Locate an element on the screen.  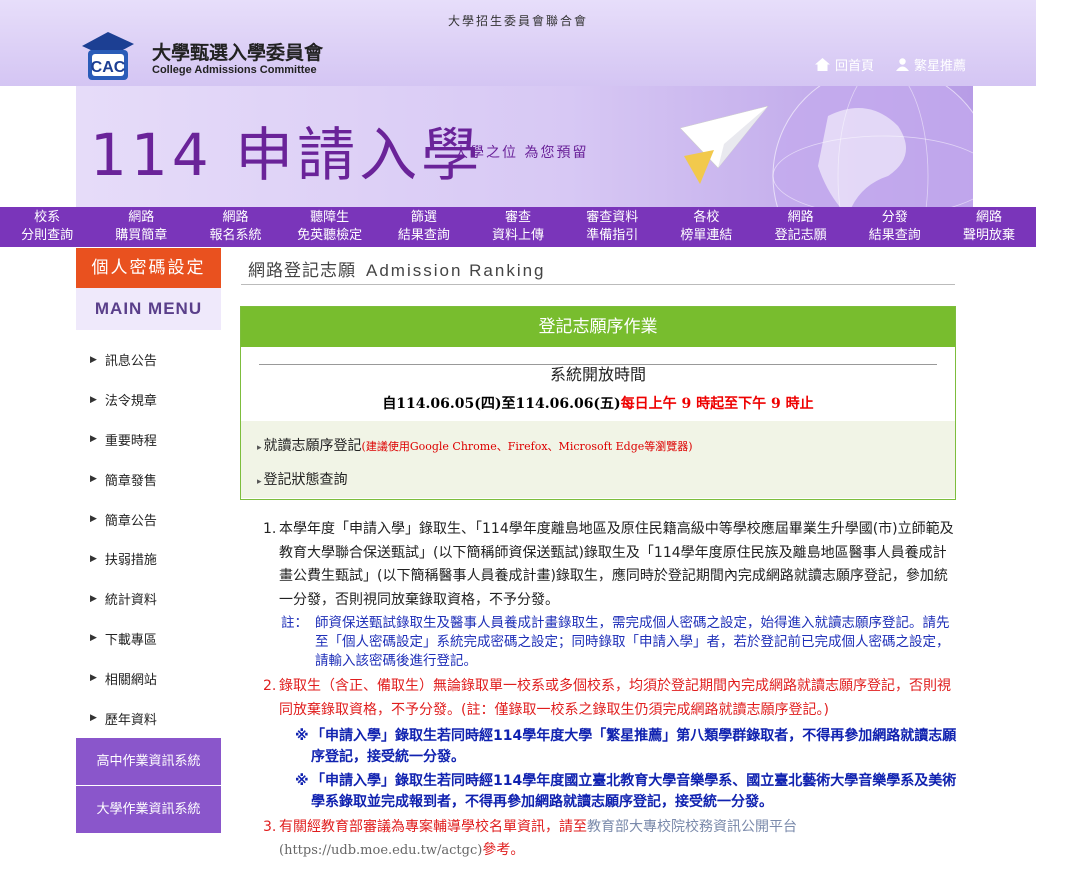
moe-platform-link: 教育部大專校院校務資訊公開平台 is located at coordinates (692, 827).